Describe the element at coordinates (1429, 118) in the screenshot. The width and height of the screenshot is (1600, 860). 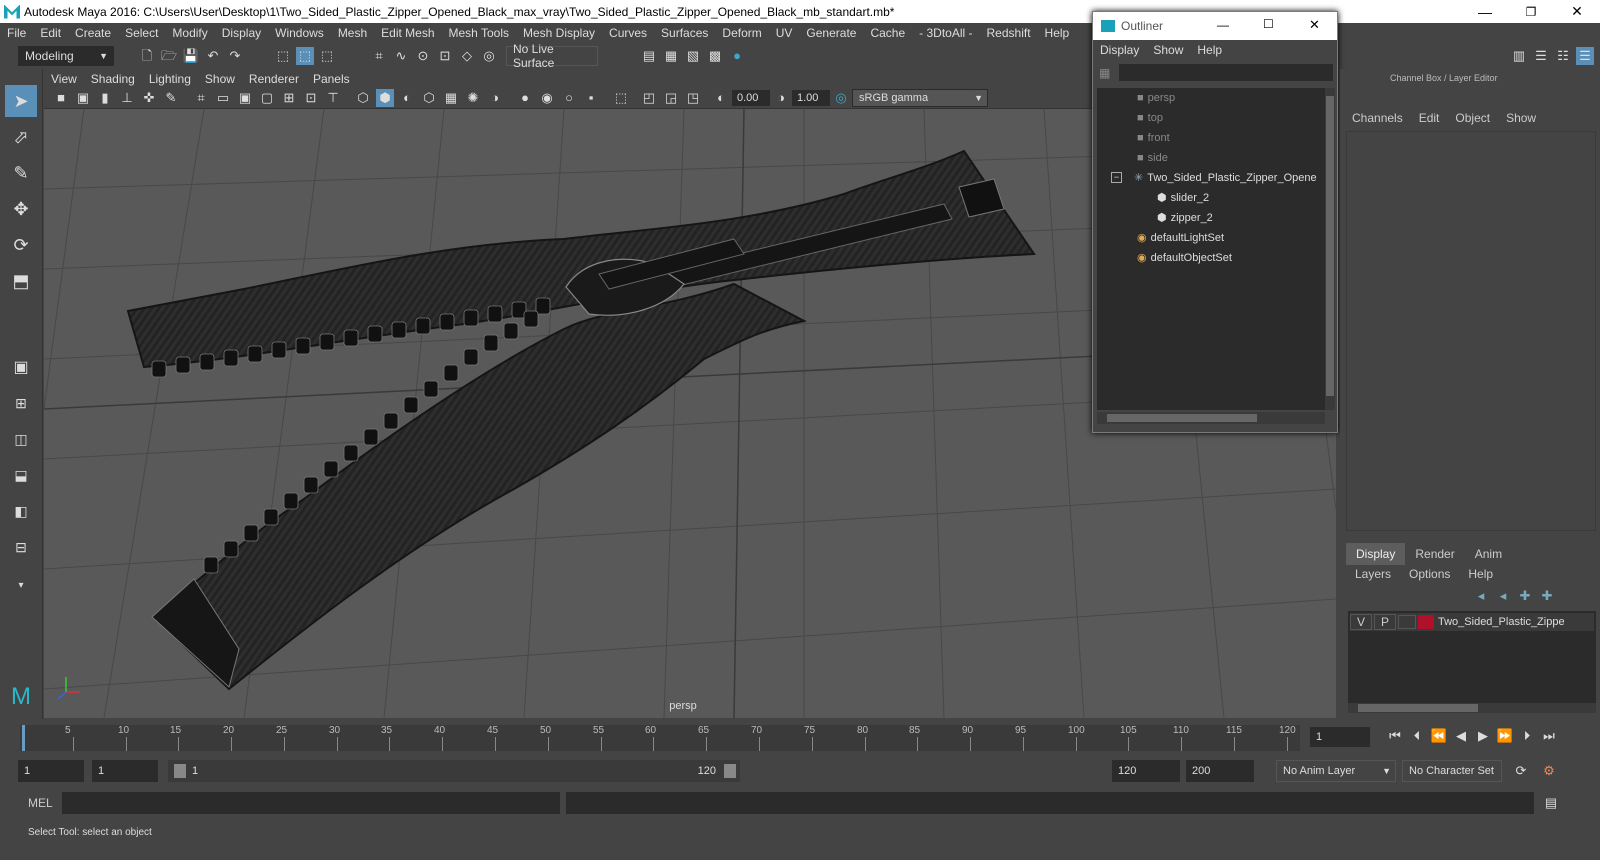
I see `channel-menu-edit: Edit` at that location.